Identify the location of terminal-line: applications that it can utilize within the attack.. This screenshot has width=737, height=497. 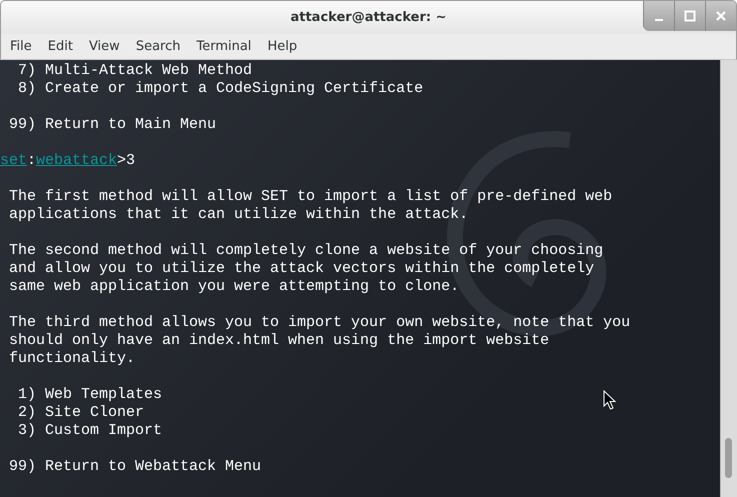
(238, 215).